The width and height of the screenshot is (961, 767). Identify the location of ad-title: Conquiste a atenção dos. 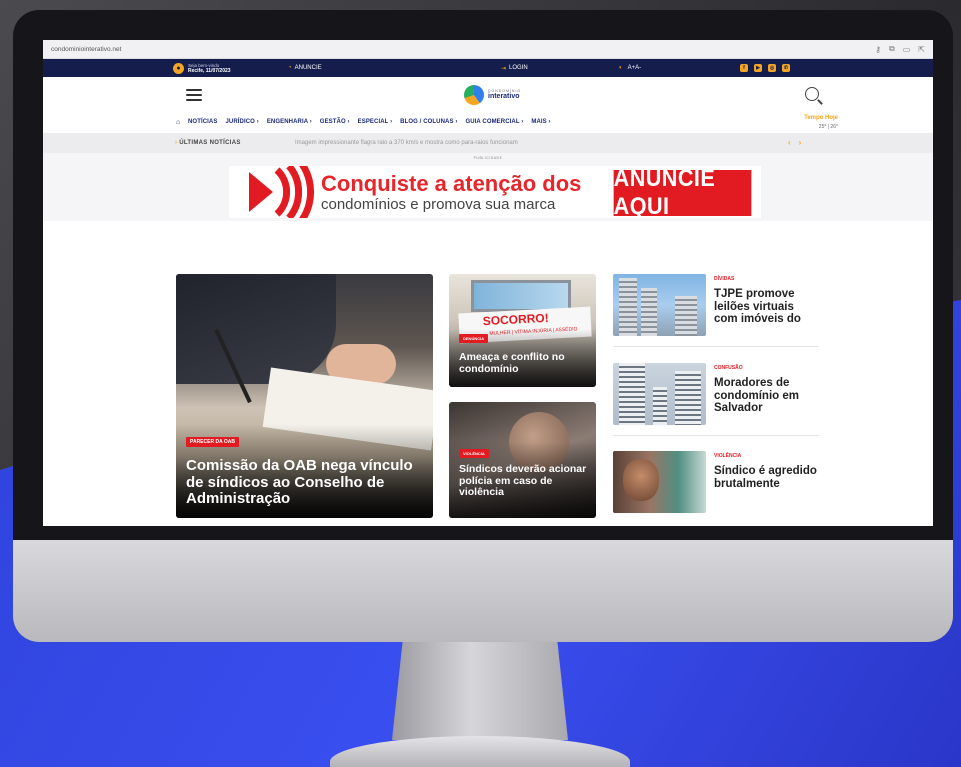
(451, 183).